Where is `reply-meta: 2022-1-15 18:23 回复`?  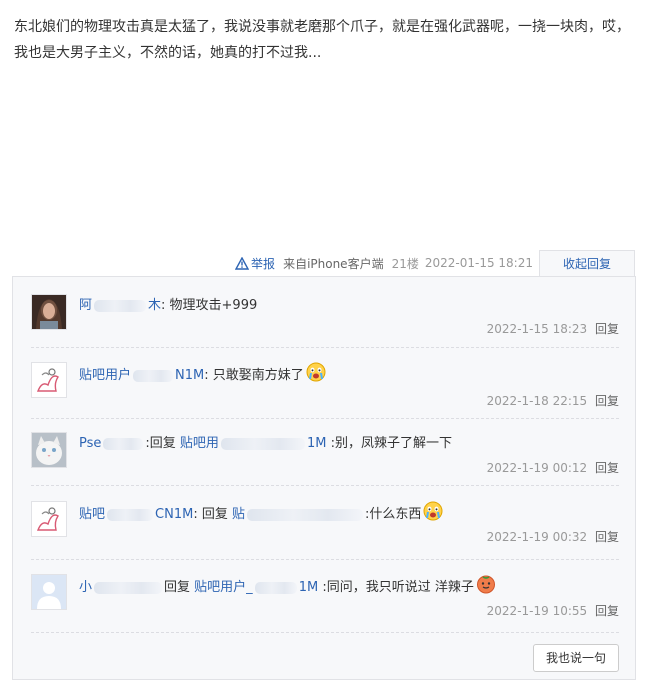
reply-meta: 2022-1-15 18:23 回复 is located at coordinates (553, 328).